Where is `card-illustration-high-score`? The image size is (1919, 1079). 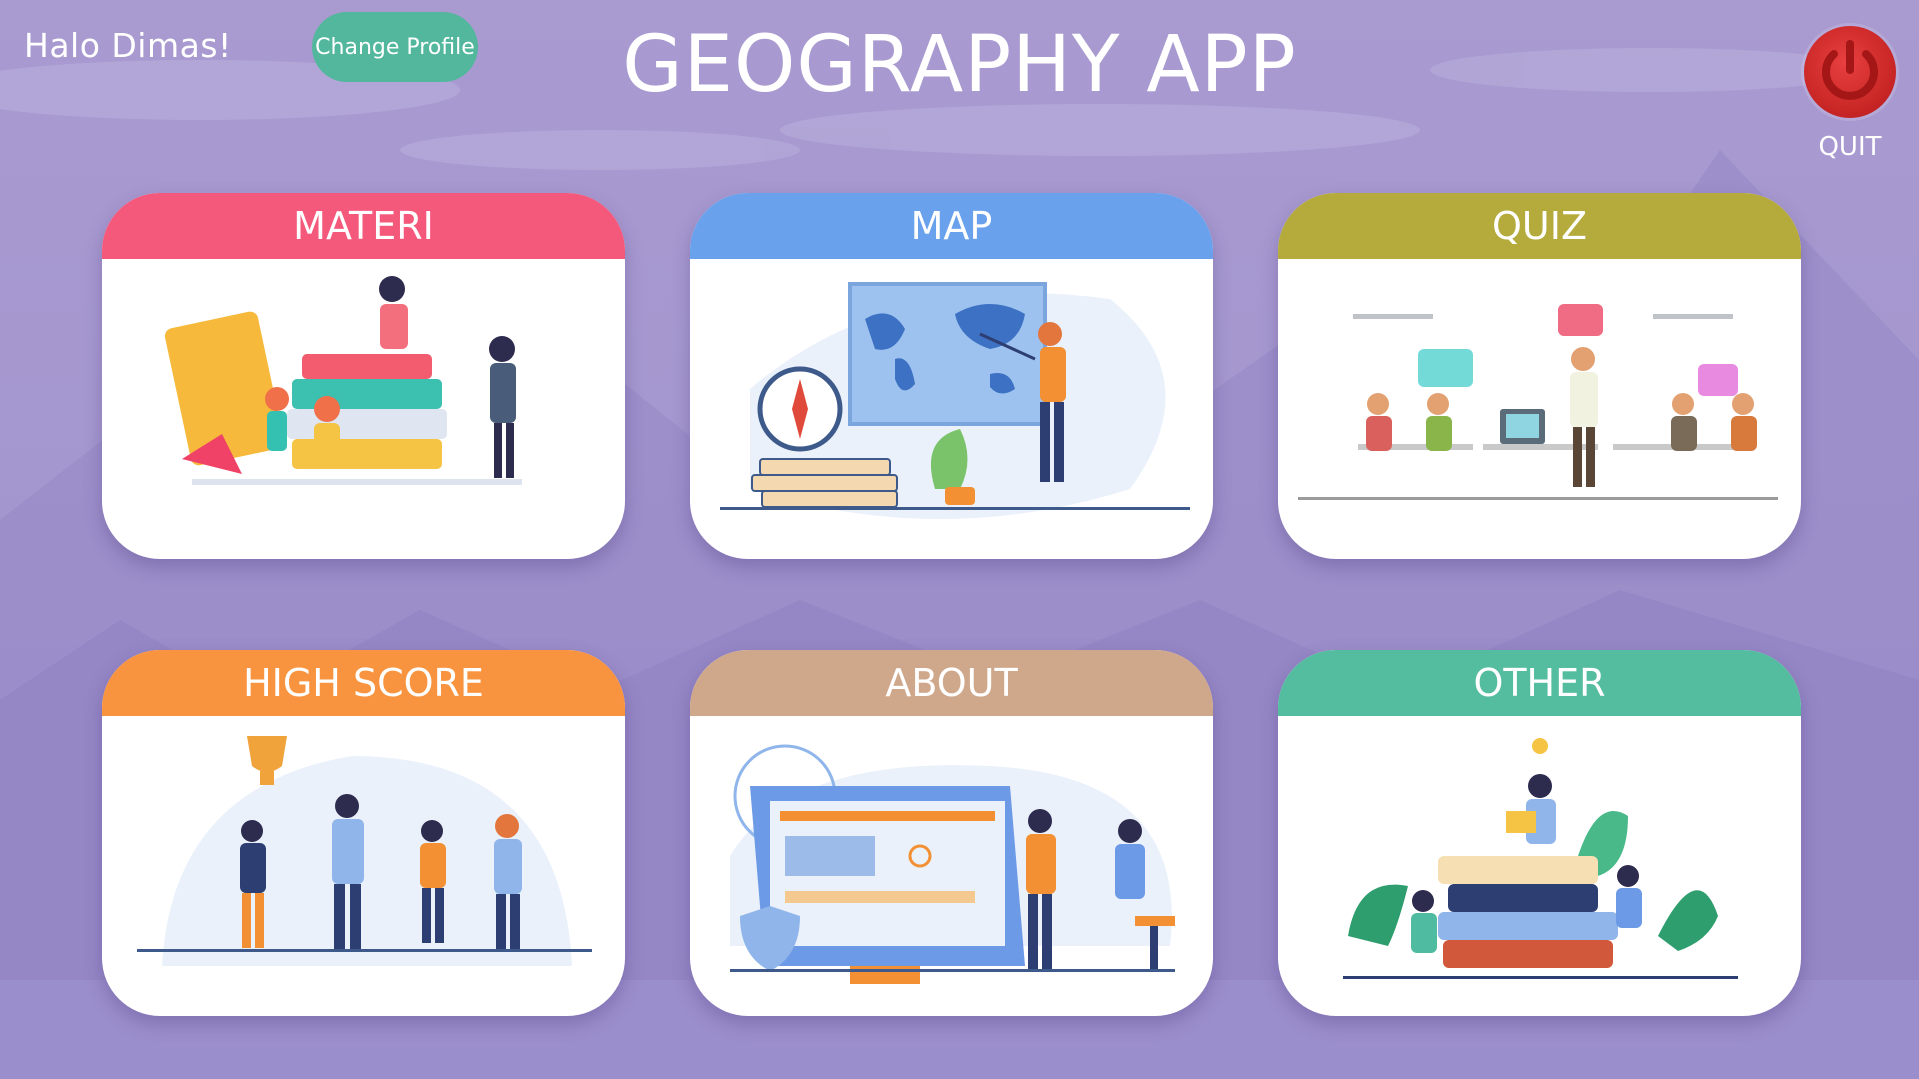
card-illustration-high-score is located at coordinates (363, 866).